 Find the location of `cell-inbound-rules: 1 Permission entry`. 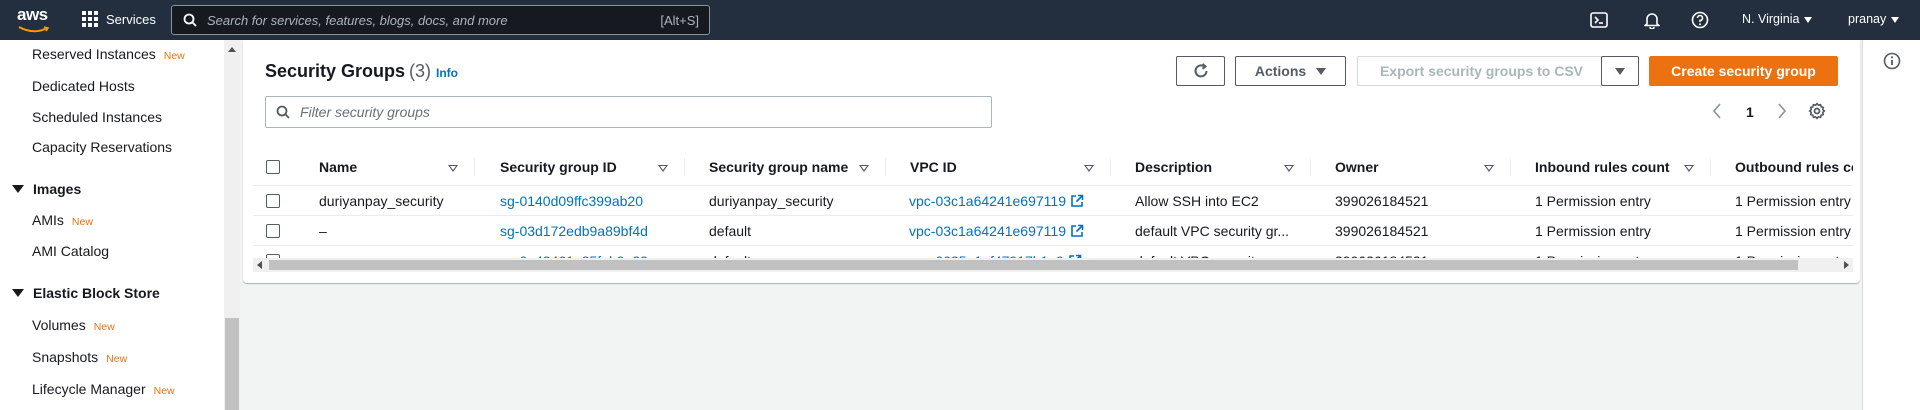

cell-inbound-rules: 1 Permission entry is located at coordinates (1593, 231).